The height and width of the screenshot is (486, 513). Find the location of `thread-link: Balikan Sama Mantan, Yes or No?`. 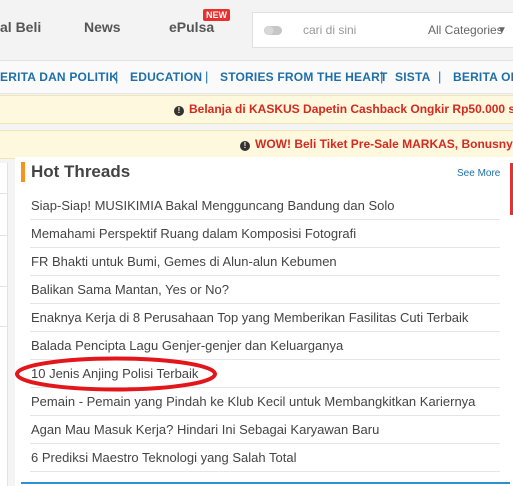

thread-link: Balikan Sama Mantan, Yes or No? is located at coordinates (130, 289).